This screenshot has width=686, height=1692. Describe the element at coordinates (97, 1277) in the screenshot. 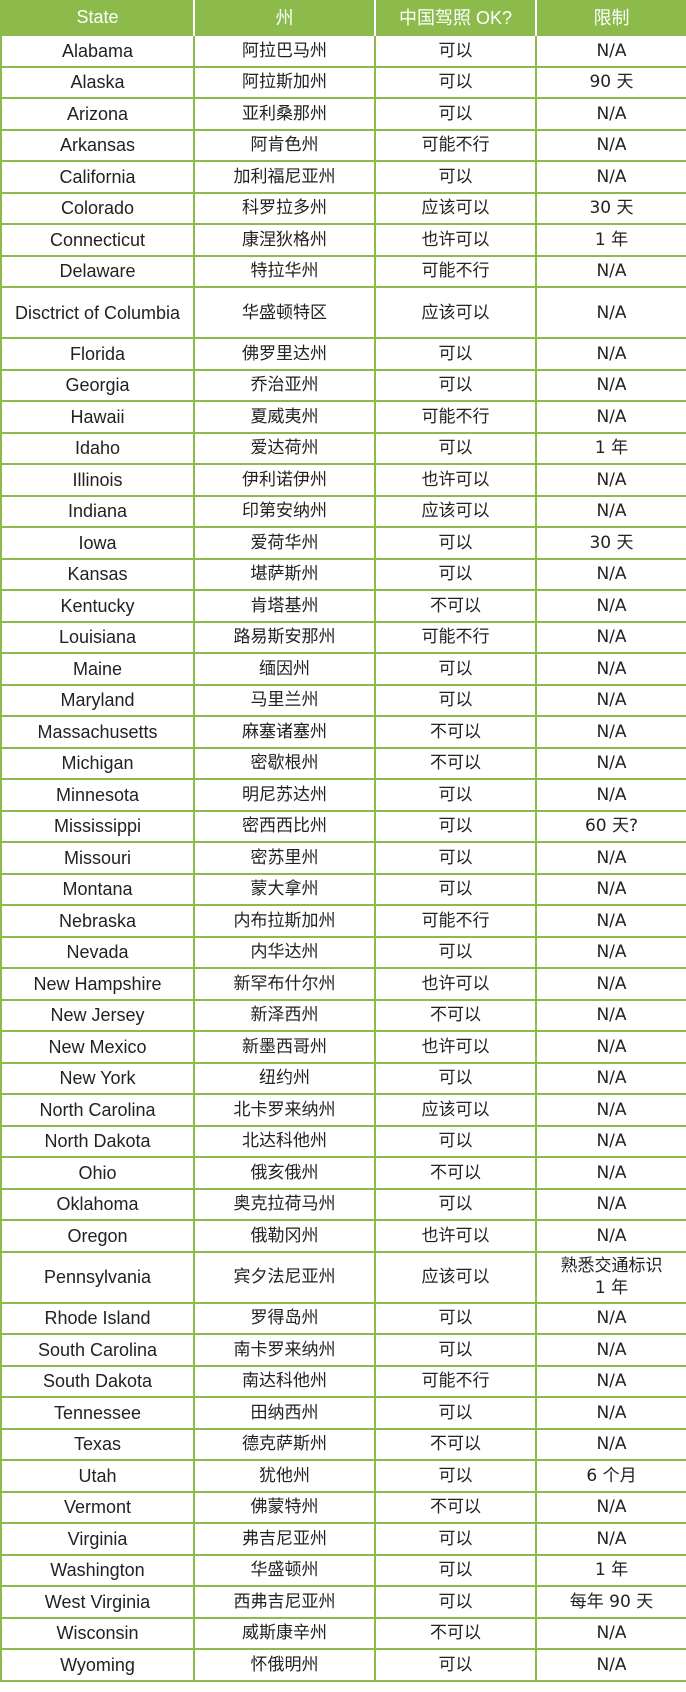

I see `cell-state: Pennsylvania` at that location.